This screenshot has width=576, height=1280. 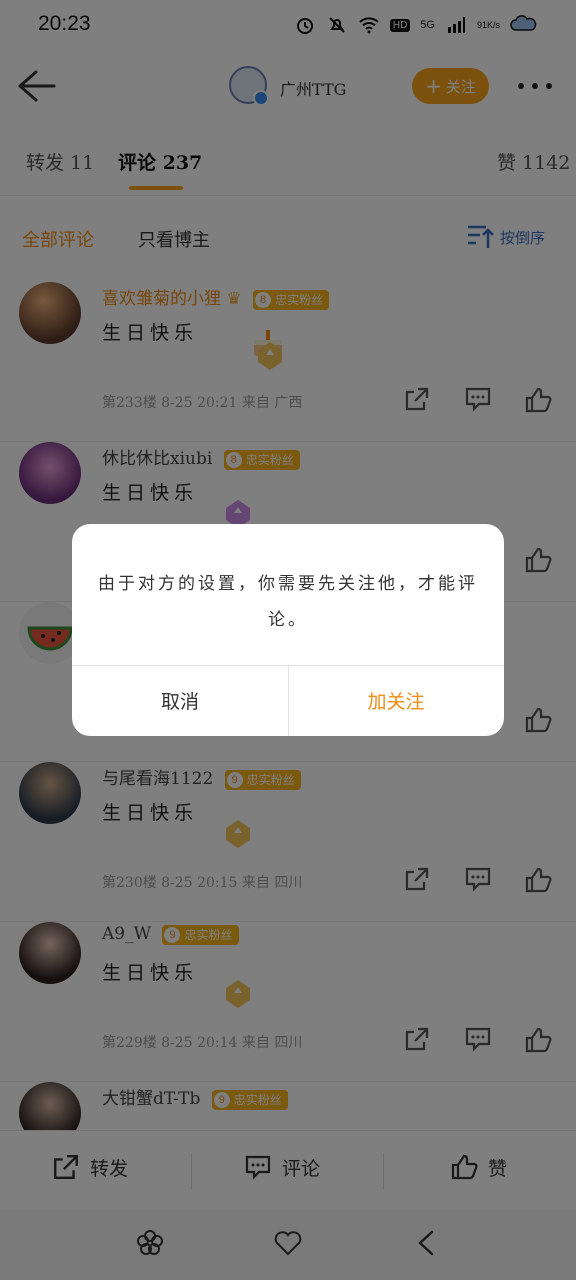 I want to click on add-follow-button: 加关注, so click(x=396, y=700).